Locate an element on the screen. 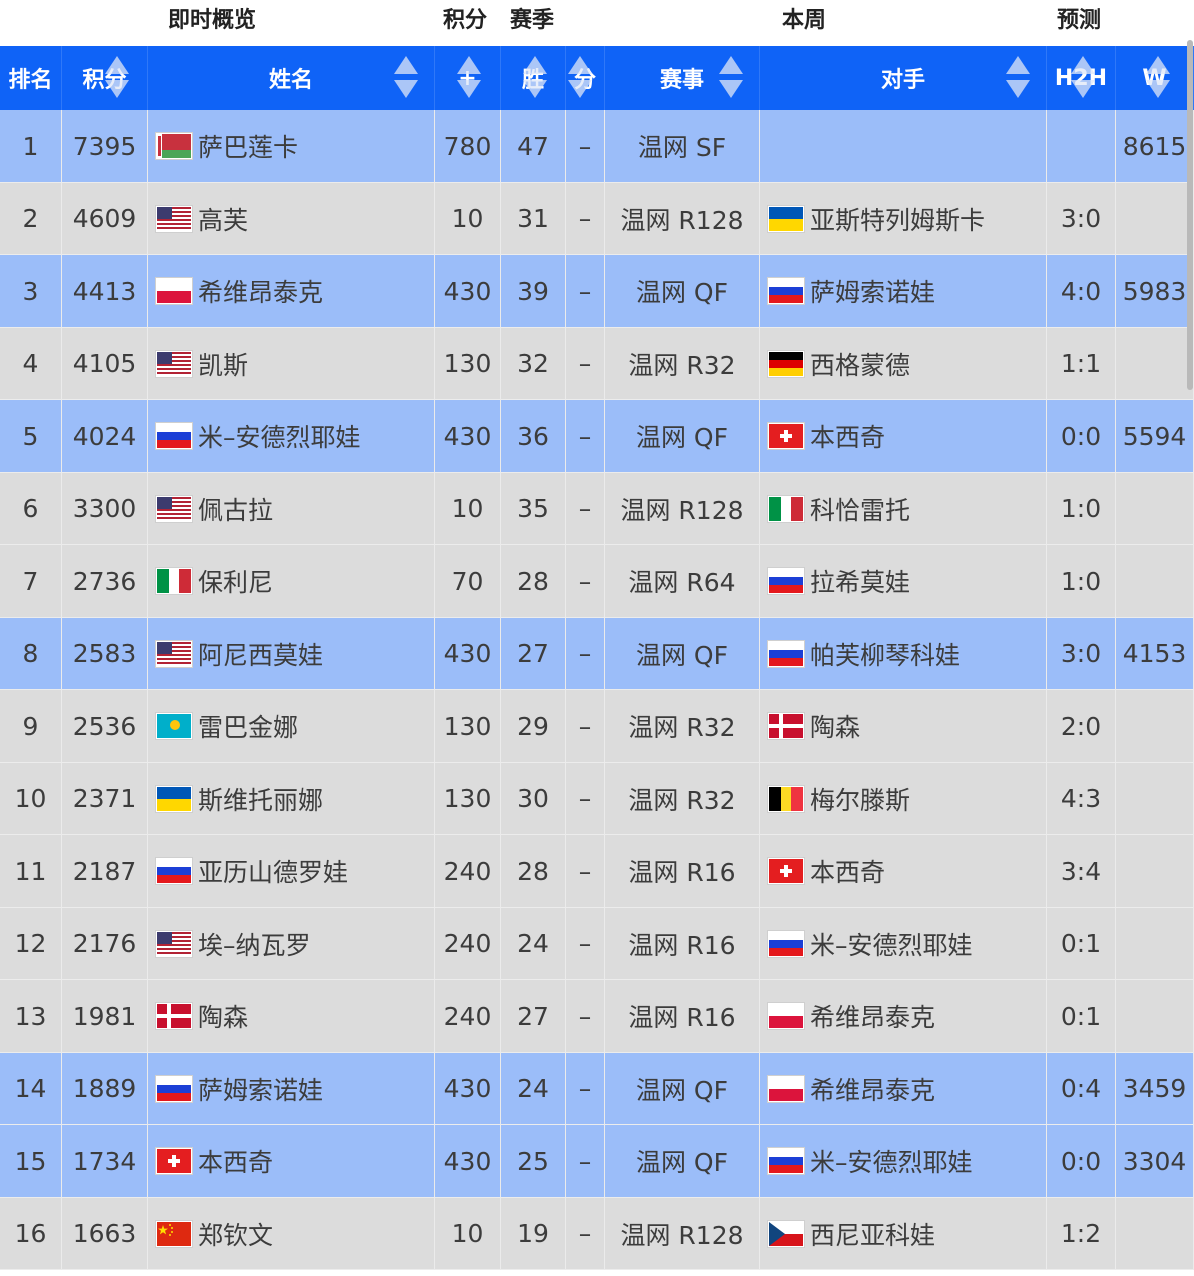 The width and height of the screenshot is (1194, 1276). event-cell: 温网 R128 is located at coordinates (682, 1233).